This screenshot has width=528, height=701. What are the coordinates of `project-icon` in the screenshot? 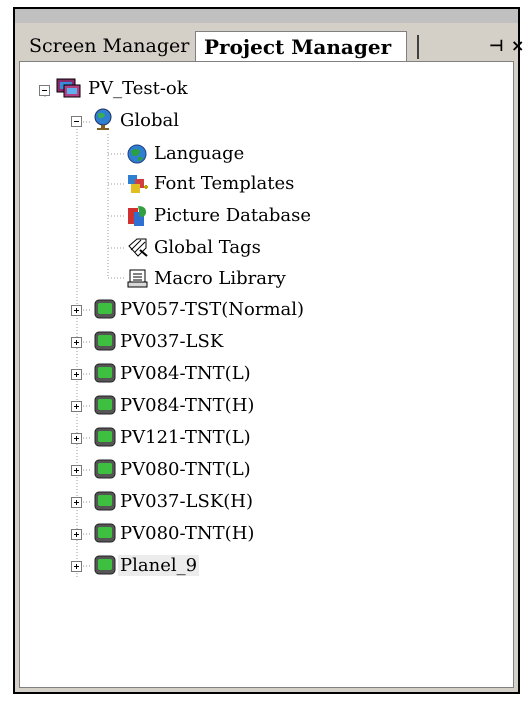 It's located at (69, 88).